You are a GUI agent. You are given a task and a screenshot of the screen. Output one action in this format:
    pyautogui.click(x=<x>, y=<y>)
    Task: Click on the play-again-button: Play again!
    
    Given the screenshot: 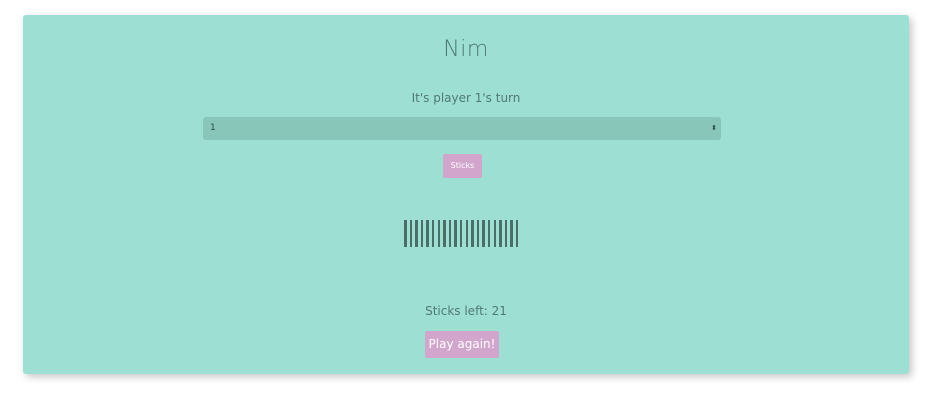 What is the action you would take?
    pyautogui.click(x=462, y=344)
    